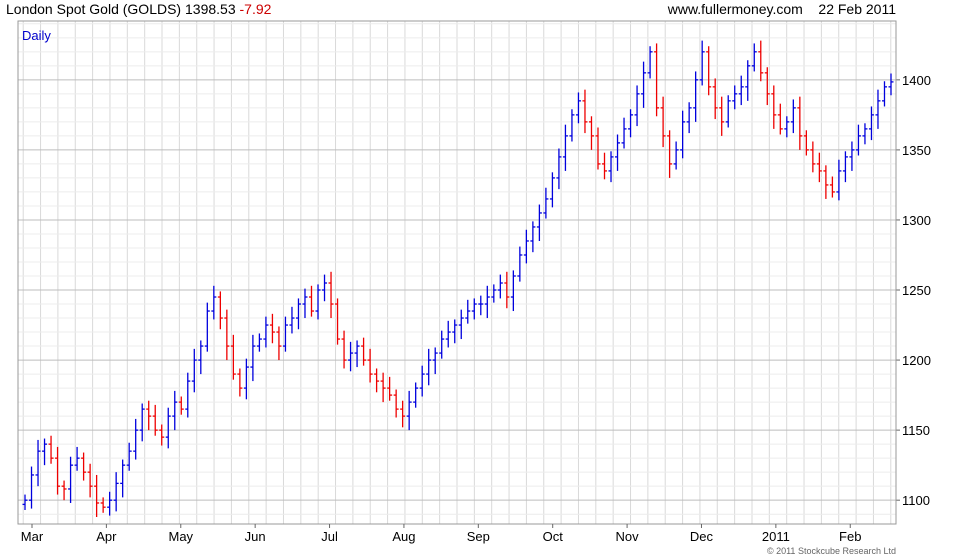 Image resolution: width=980 pixels, height=560 pixels. I want to click on x-tick-label: Dec, so click(702, 536).